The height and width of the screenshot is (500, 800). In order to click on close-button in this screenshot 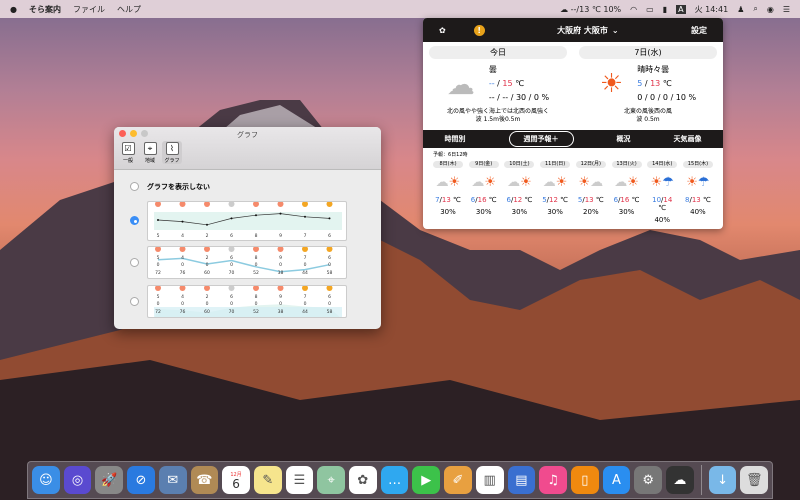, I will do `click(122, 133)`.